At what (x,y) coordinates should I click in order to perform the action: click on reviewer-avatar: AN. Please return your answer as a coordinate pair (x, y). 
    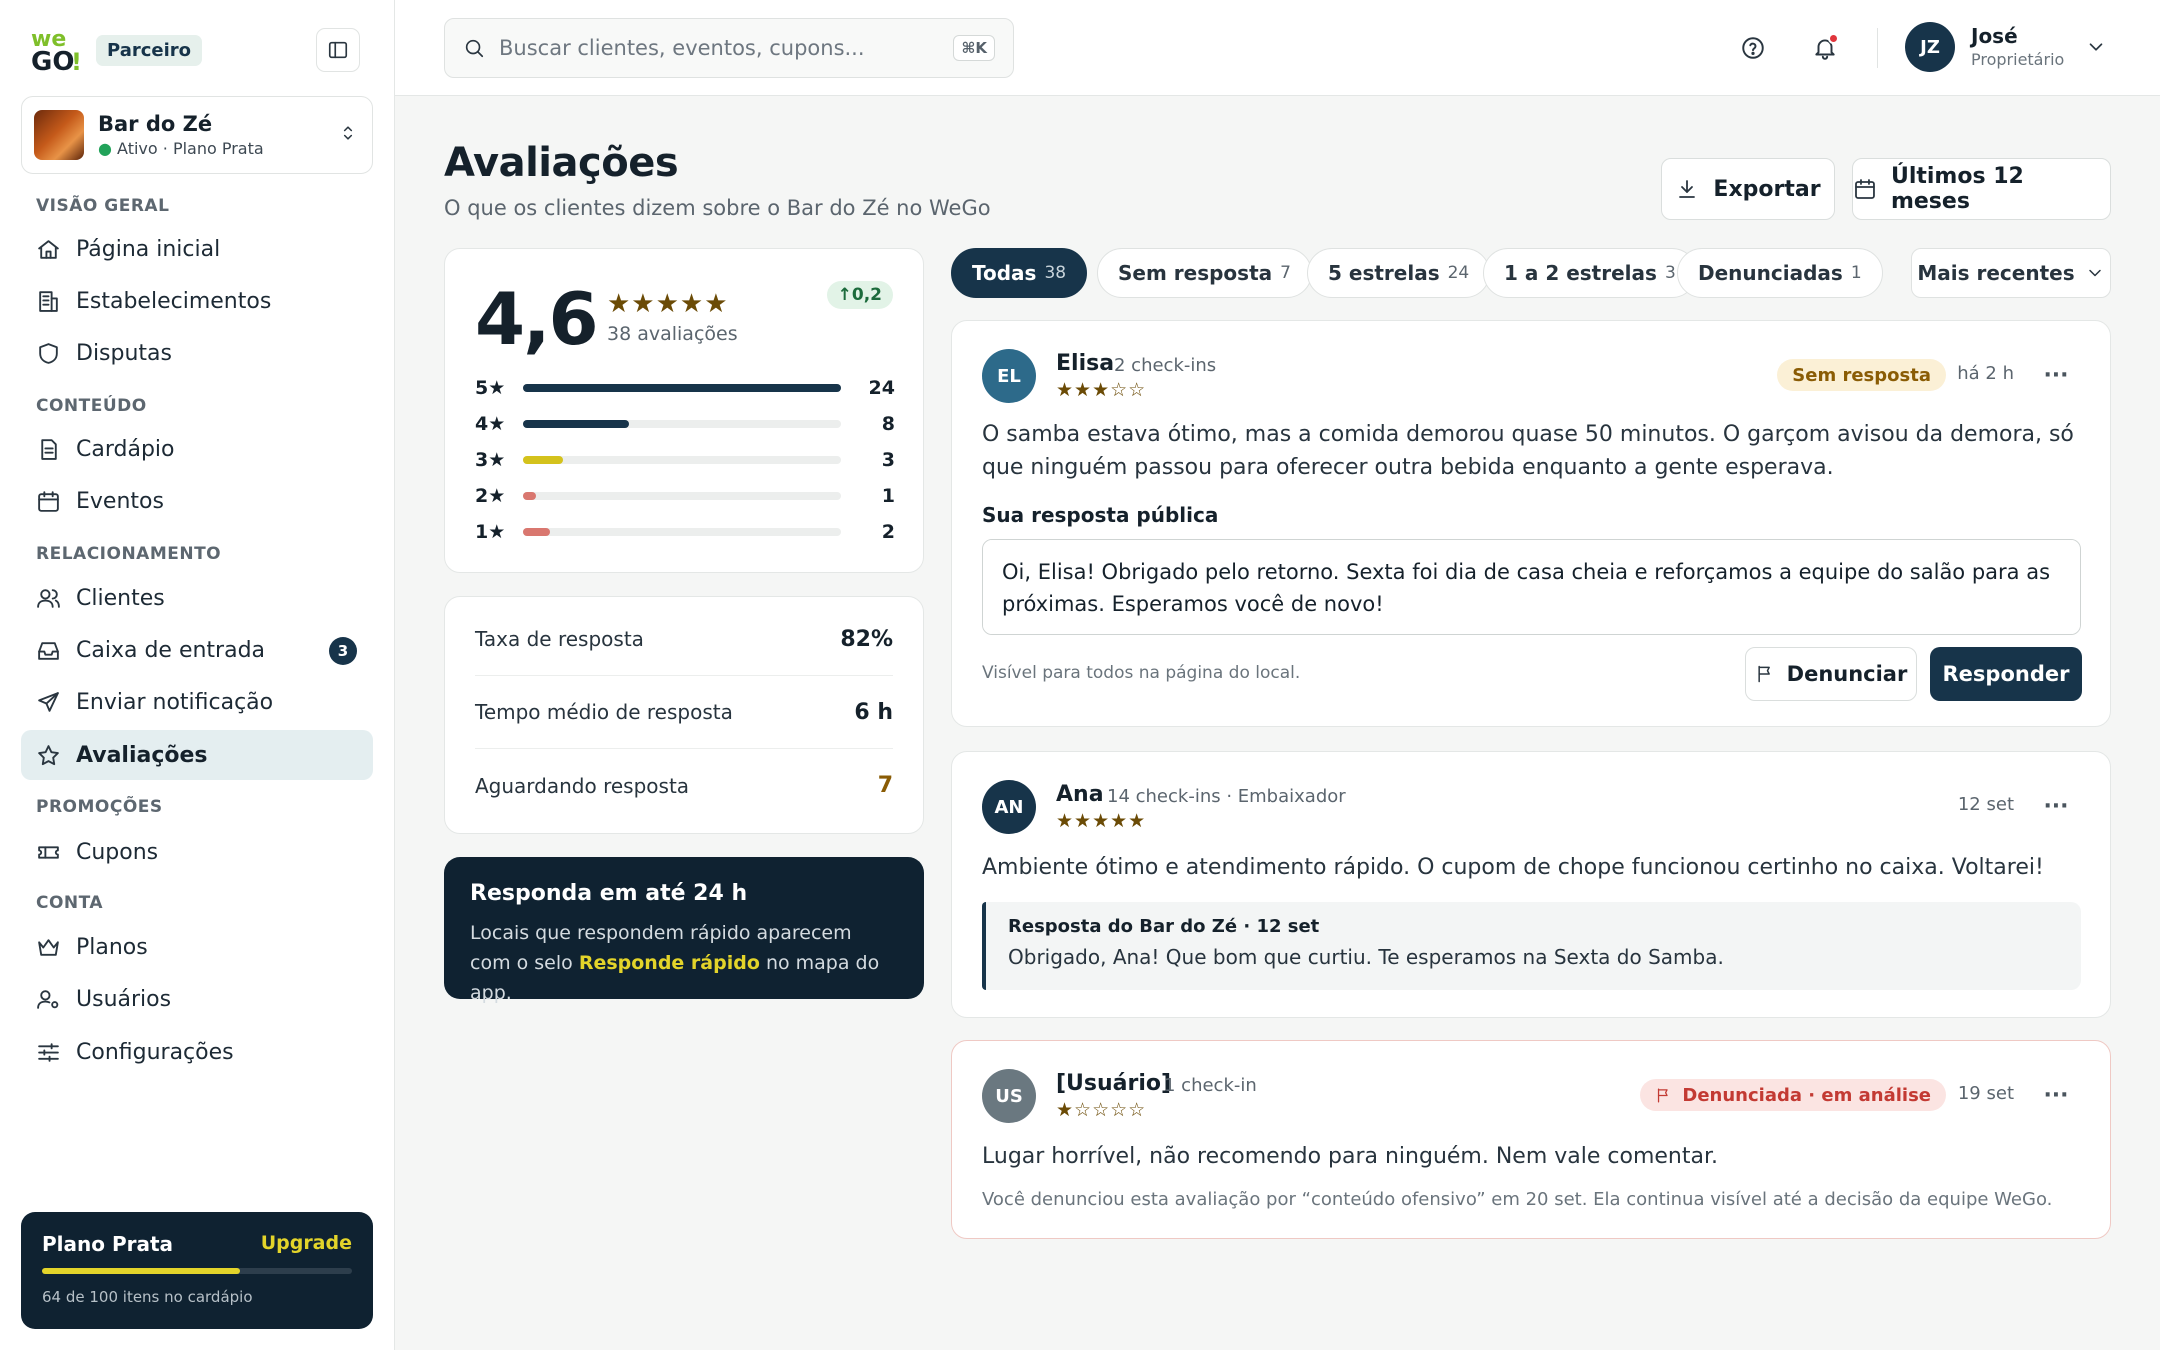
    Looking at the image, I should click on (1009, 807).